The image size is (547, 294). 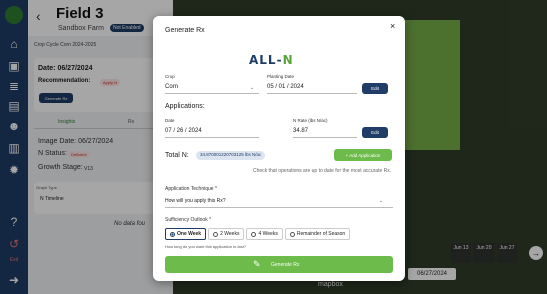 What do you see at coordinates (285, 265) in the screenshot?
I see `generate-rx-label: Generate Rx` at bounding box center [285, 265].